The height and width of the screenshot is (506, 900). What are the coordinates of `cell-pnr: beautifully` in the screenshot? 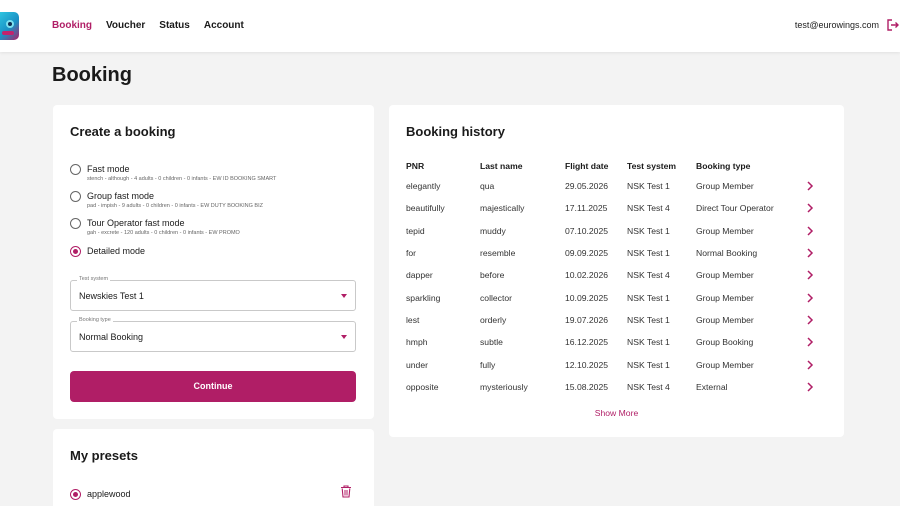 It's located at (425, 208).